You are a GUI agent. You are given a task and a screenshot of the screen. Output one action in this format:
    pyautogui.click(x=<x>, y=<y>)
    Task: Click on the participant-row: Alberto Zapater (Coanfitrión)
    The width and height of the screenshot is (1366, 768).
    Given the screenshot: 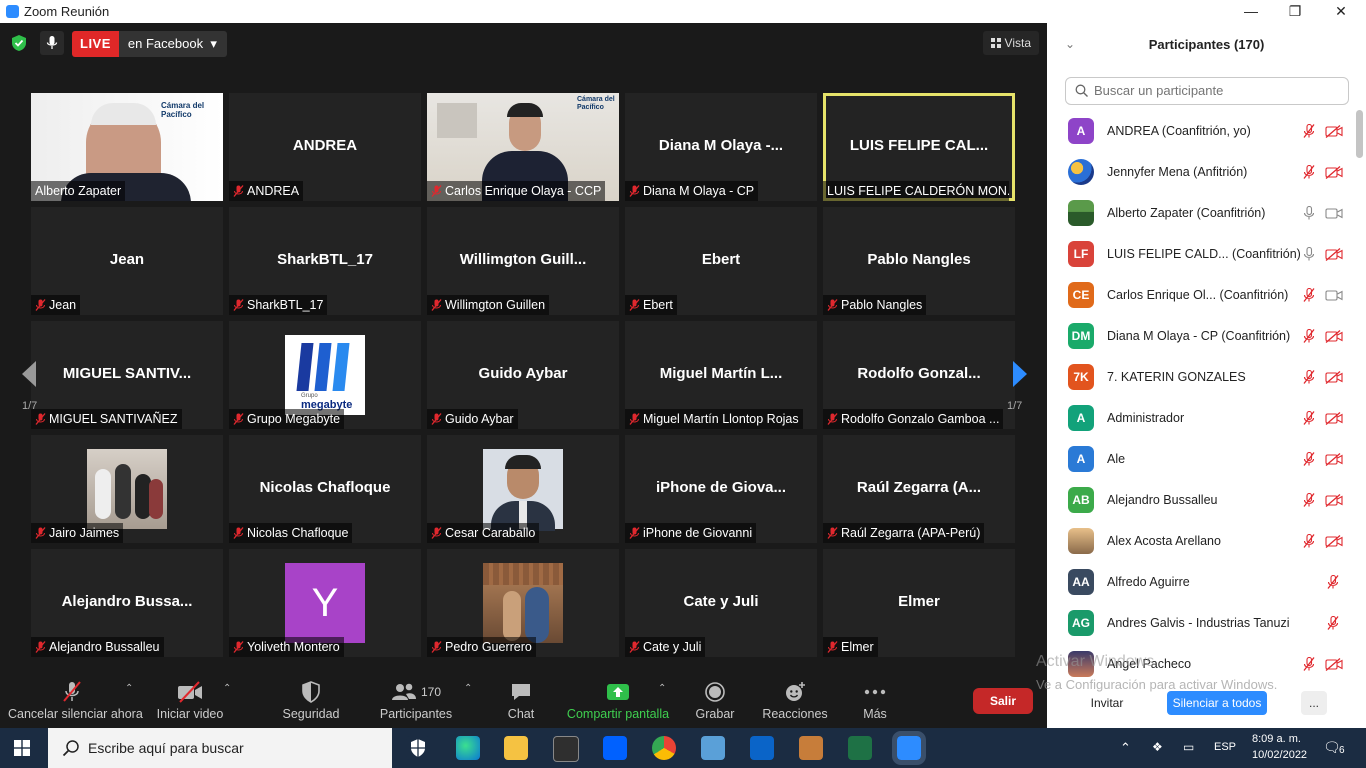 What is the action you would take?
    pyautogui.click(x=1201, y=213)
    